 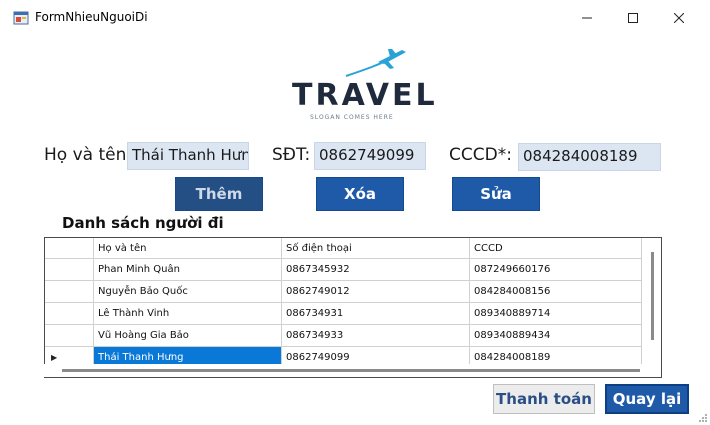 I want to click on resize-grip-icon, so click(x=703, y=418).